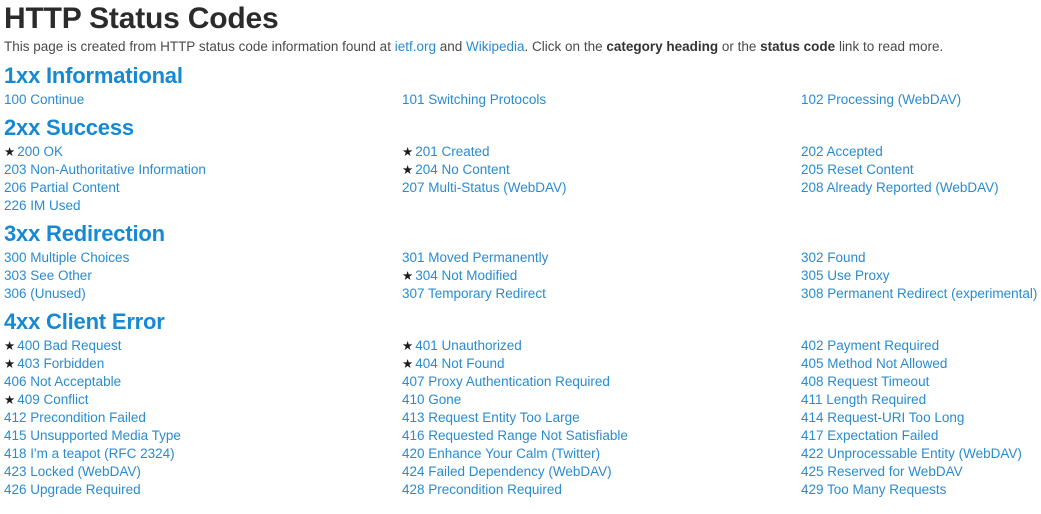 The width and height of the screenshot is (1041, 514). I want to click on code-cell: 102 Processing (WebDAV), so click(919, 100).